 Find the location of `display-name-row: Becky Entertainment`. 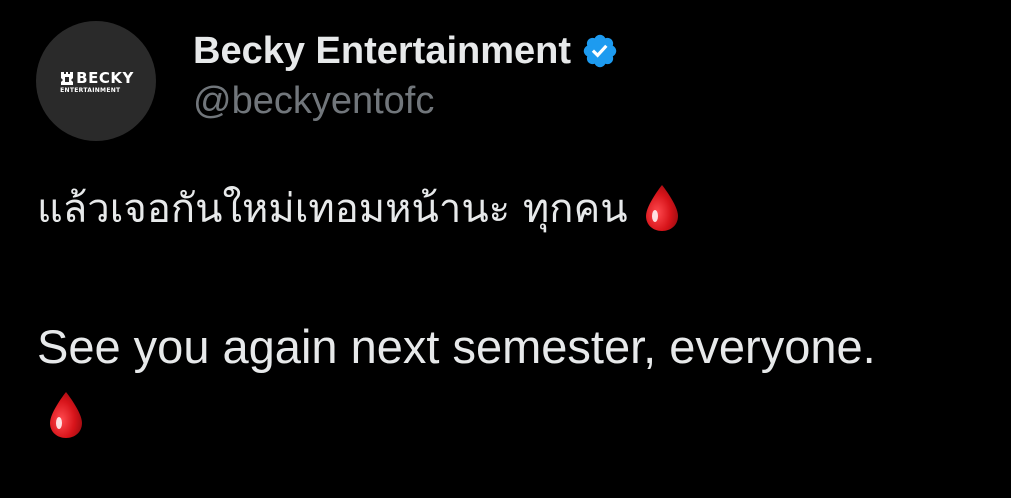

display-name-row: Becky Entertainment is located at coordinates (406, 51).